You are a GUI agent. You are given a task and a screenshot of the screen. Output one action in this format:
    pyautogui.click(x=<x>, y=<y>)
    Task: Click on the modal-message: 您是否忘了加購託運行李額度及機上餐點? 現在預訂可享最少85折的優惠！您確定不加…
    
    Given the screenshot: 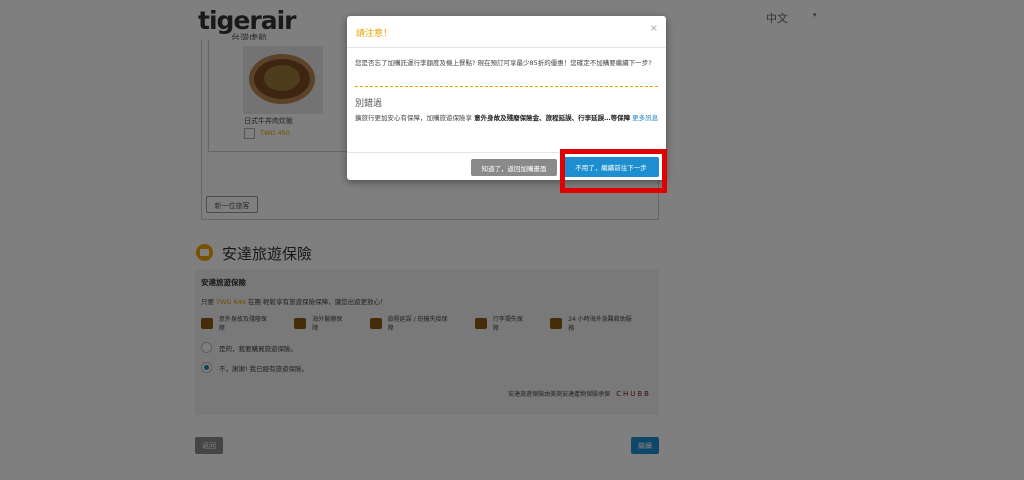 What is the action you would take?
    pyautogui.click(x=503, y=63)
    